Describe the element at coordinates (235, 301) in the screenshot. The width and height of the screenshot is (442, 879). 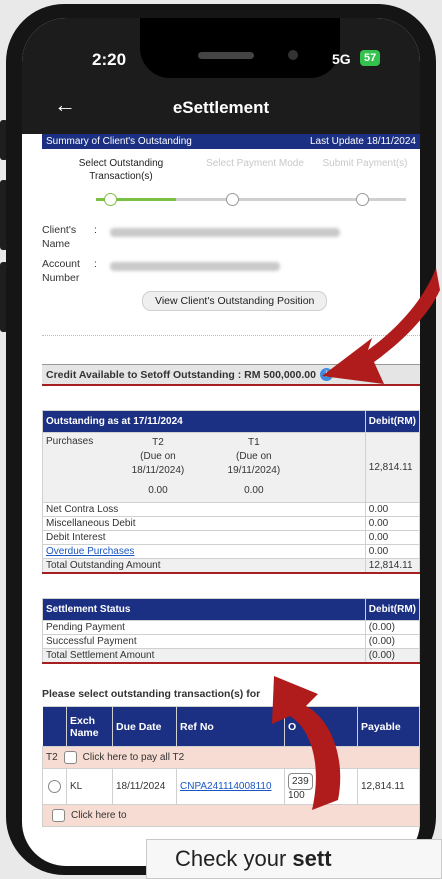
I see `view-outstanding-position-button: View Client's Outstanding Position` at that location.